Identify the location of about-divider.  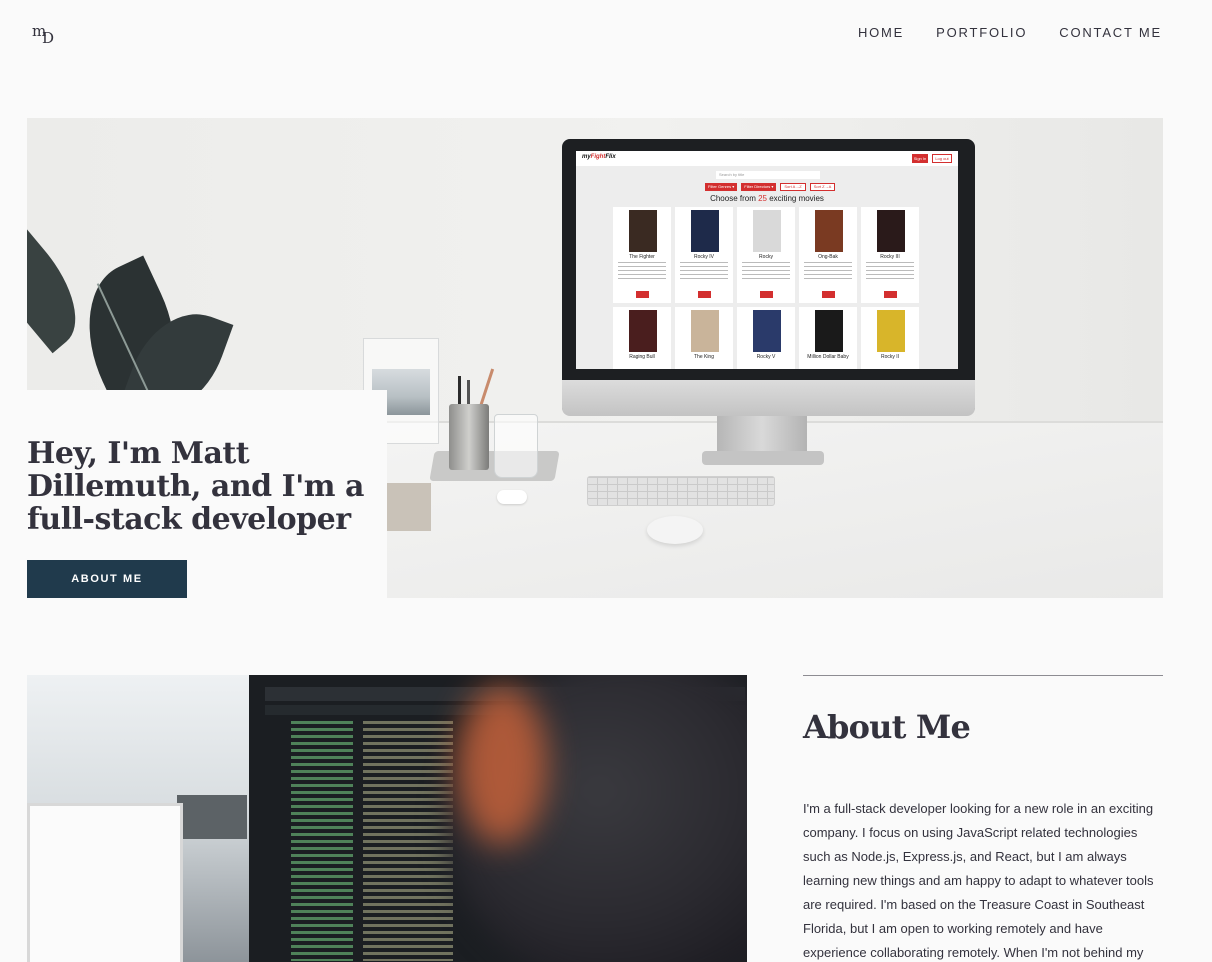
(983, 675).